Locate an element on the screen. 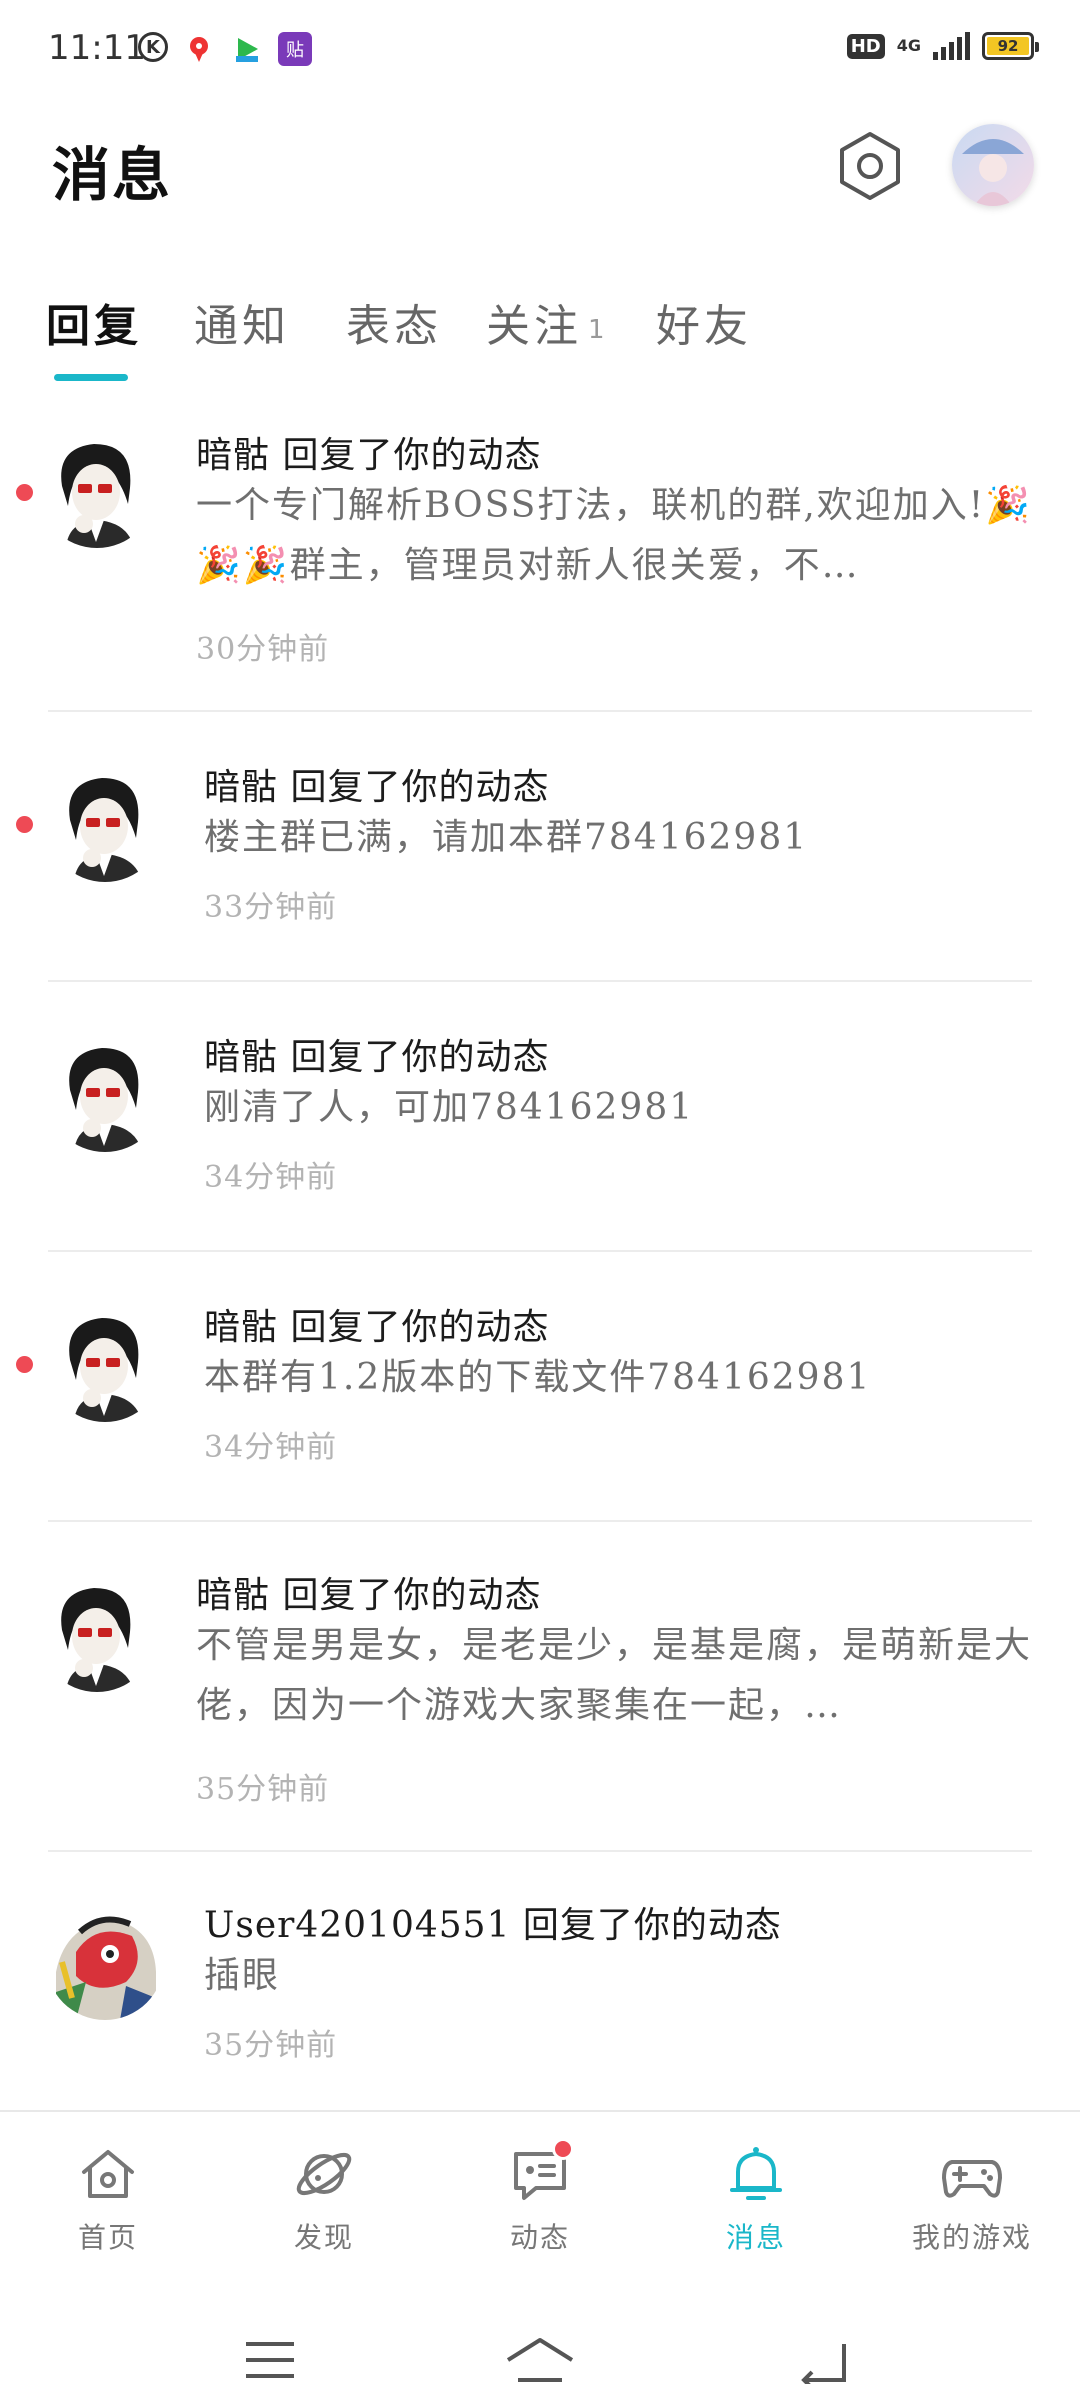 The width and height of the screenshot is (1080, 2400). nav-feed: 动态 is located at coordinates (540, 2197).